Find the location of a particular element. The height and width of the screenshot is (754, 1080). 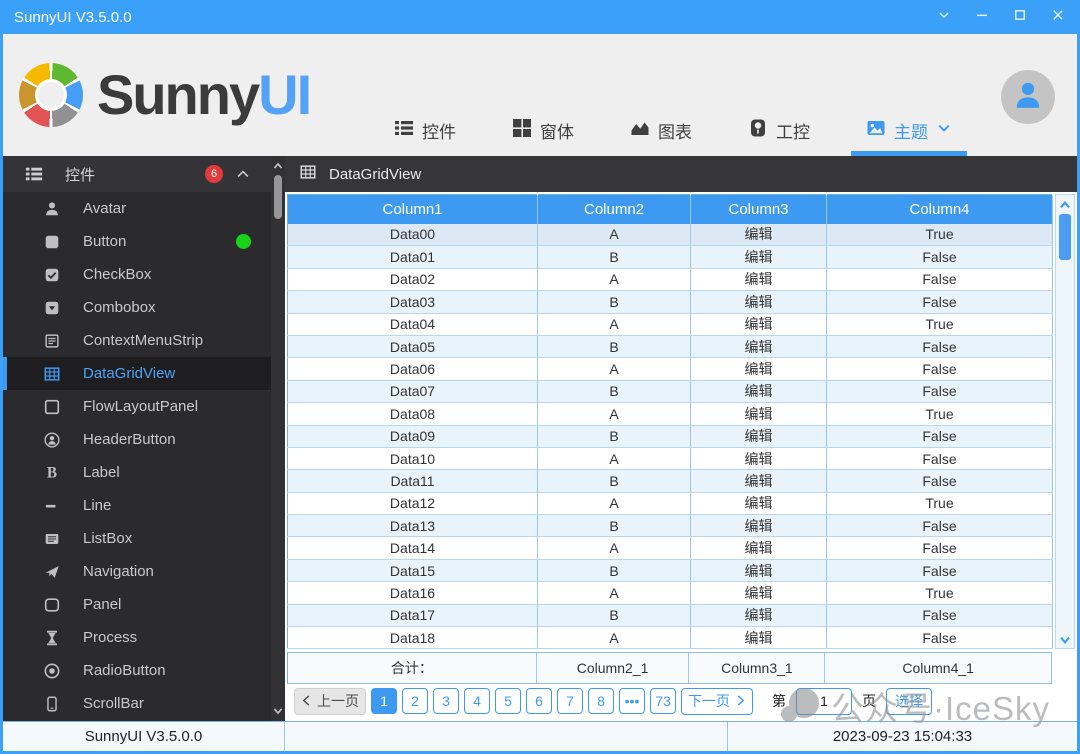

table-row: Data14 A 编辑 False is located at coordinates (670, 548).